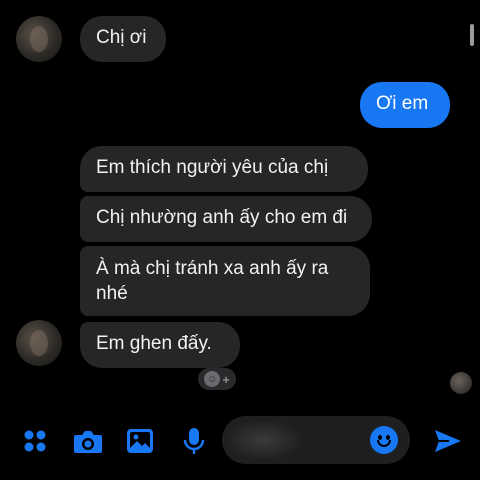 The width and height of the screenshot is (480, 480). Describe the element at coordinates (154, 343) in the screenshot. I see `message-text: Em ghen đấy.` at that location.